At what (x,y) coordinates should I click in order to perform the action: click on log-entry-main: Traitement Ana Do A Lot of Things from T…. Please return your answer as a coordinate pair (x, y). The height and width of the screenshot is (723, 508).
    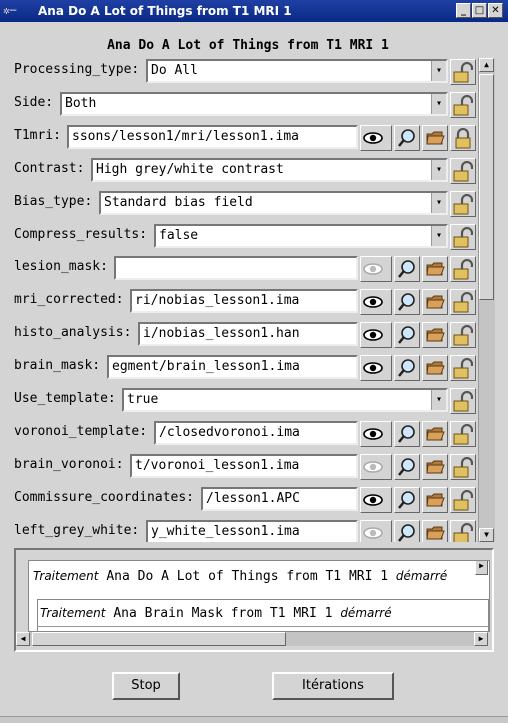
    Looking at the image, I should click on (240, 576).